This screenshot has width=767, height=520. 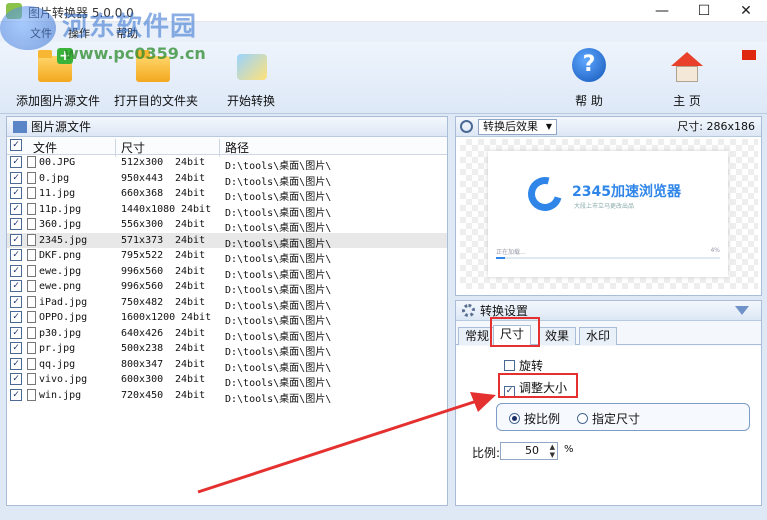 What do you see at coordinates (130, 27) in the screenshot?
I see `watermark-title: 河东软件园` at bounding box center [130, 27].